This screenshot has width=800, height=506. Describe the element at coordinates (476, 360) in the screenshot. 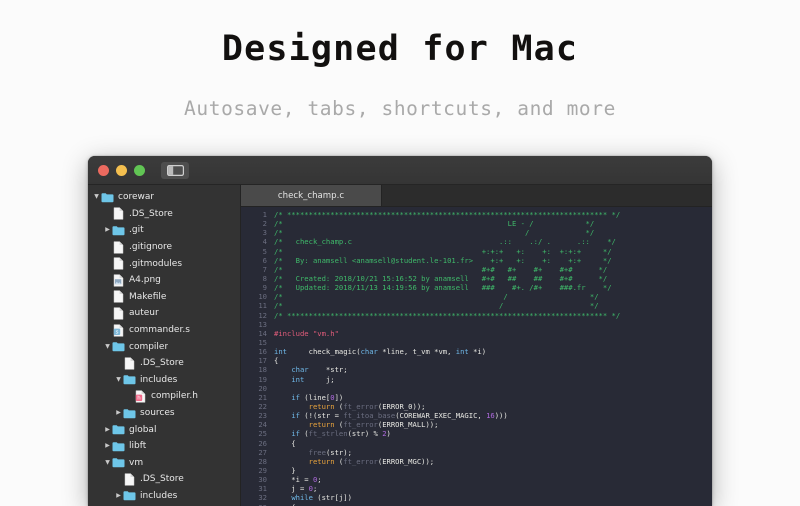

I see `code-line: 17{` at that location.